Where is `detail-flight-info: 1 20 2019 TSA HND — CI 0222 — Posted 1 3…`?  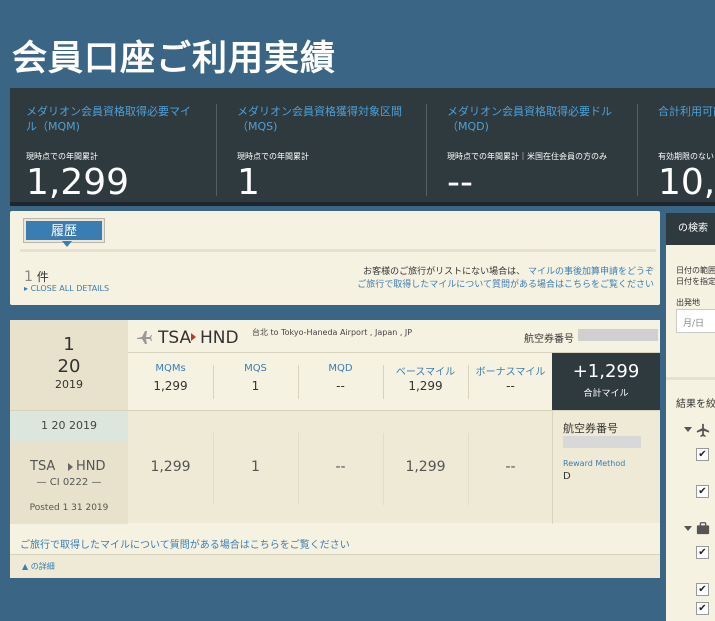 detail-flight-info: 1 20 2019 TSA HND — CI 0222 — Posted 1 3… is located at coordinates (69, 467).